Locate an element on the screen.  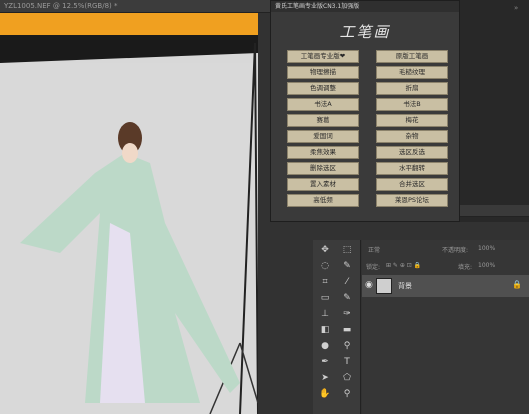
dodge-icon: ⚲ is located at coordinates (347, 346).